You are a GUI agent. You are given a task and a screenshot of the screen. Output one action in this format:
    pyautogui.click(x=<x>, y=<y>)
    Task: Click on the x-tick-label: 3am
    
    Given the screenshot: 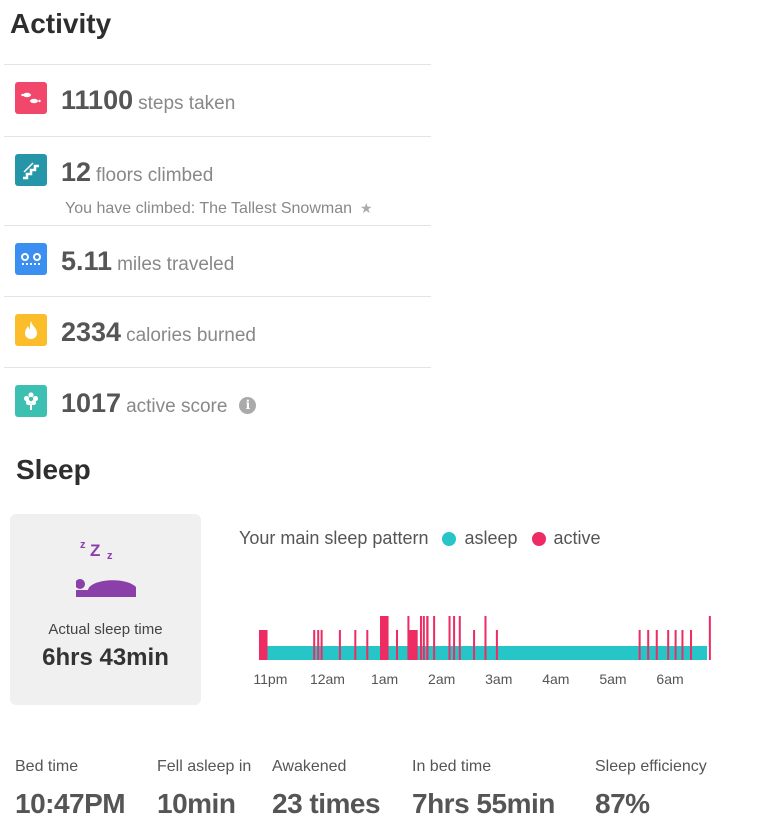 What is the action you would take?
    pyautogui.click(x=498, y=679)
    